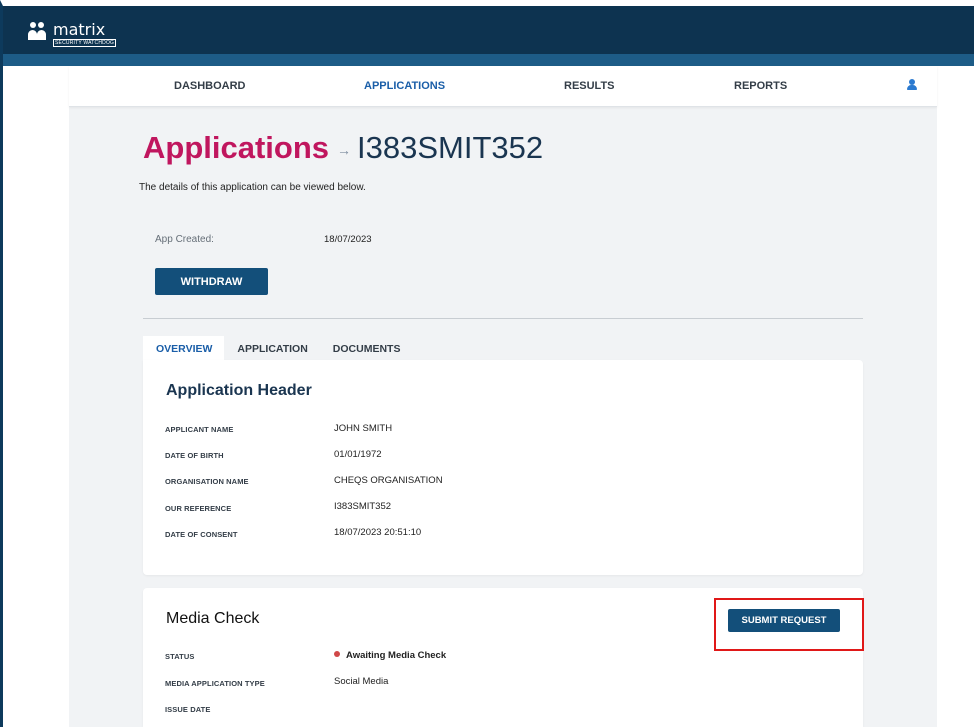 The height and width of the screenshot is (727, 974). I want to click on submit-request-button: SUBMIT REQUEST, so click(784, 620).